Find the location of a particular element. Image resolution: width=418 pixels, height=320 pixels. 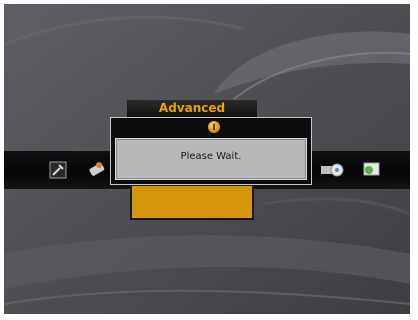

selected-panel is located at coordinates (192, 202).